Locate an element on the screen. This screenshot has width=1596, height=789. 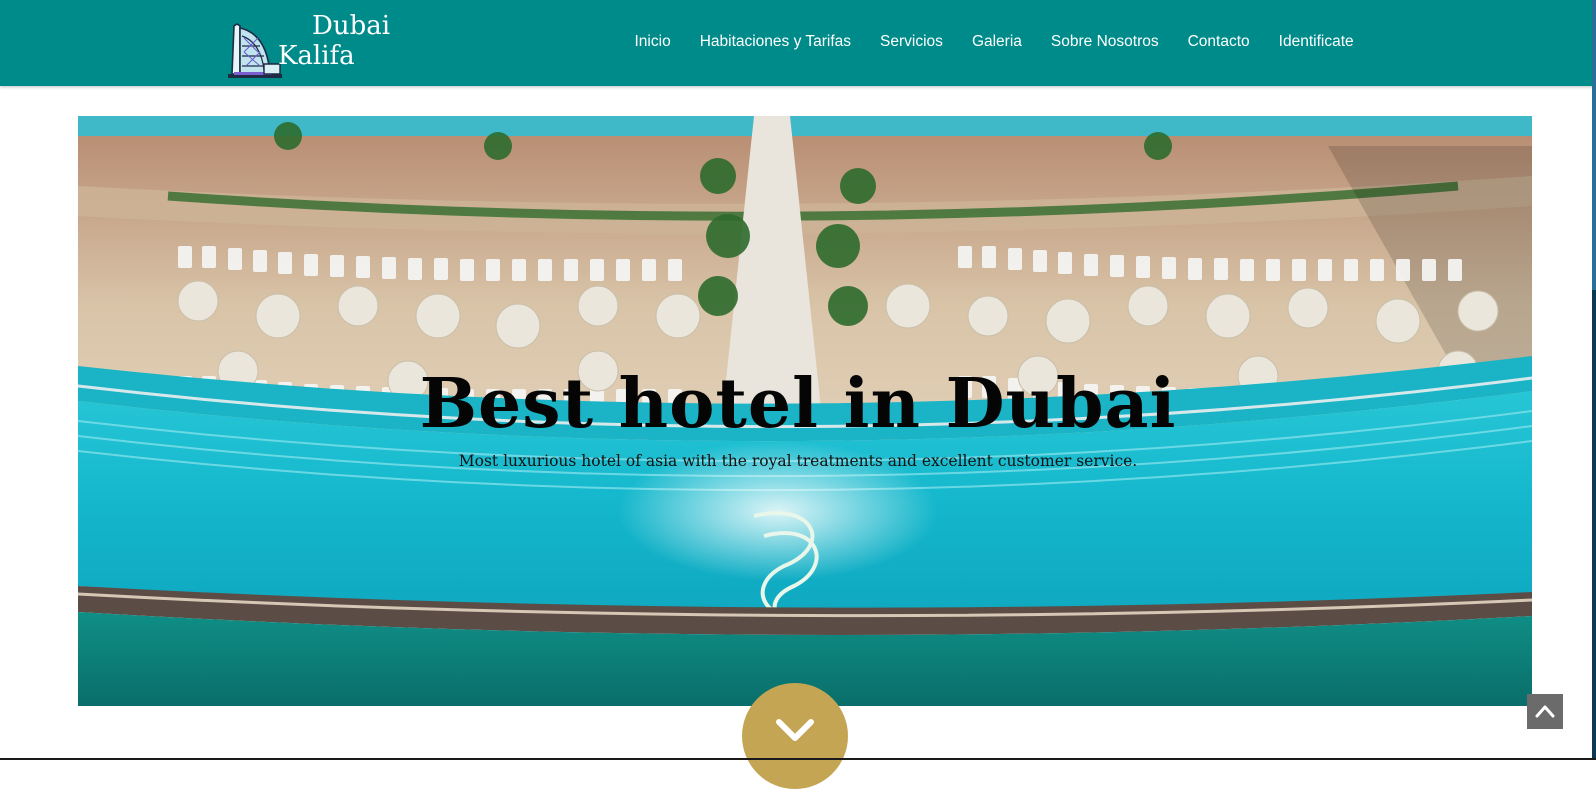
chevron-down-icon is located at coordinates (795, 730).